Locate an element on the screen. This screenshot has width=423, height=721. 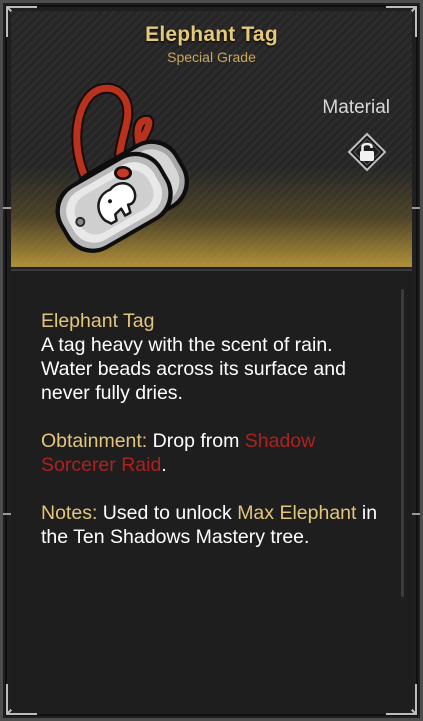
notes-label: Notes: is located at coordinates (69, 513).